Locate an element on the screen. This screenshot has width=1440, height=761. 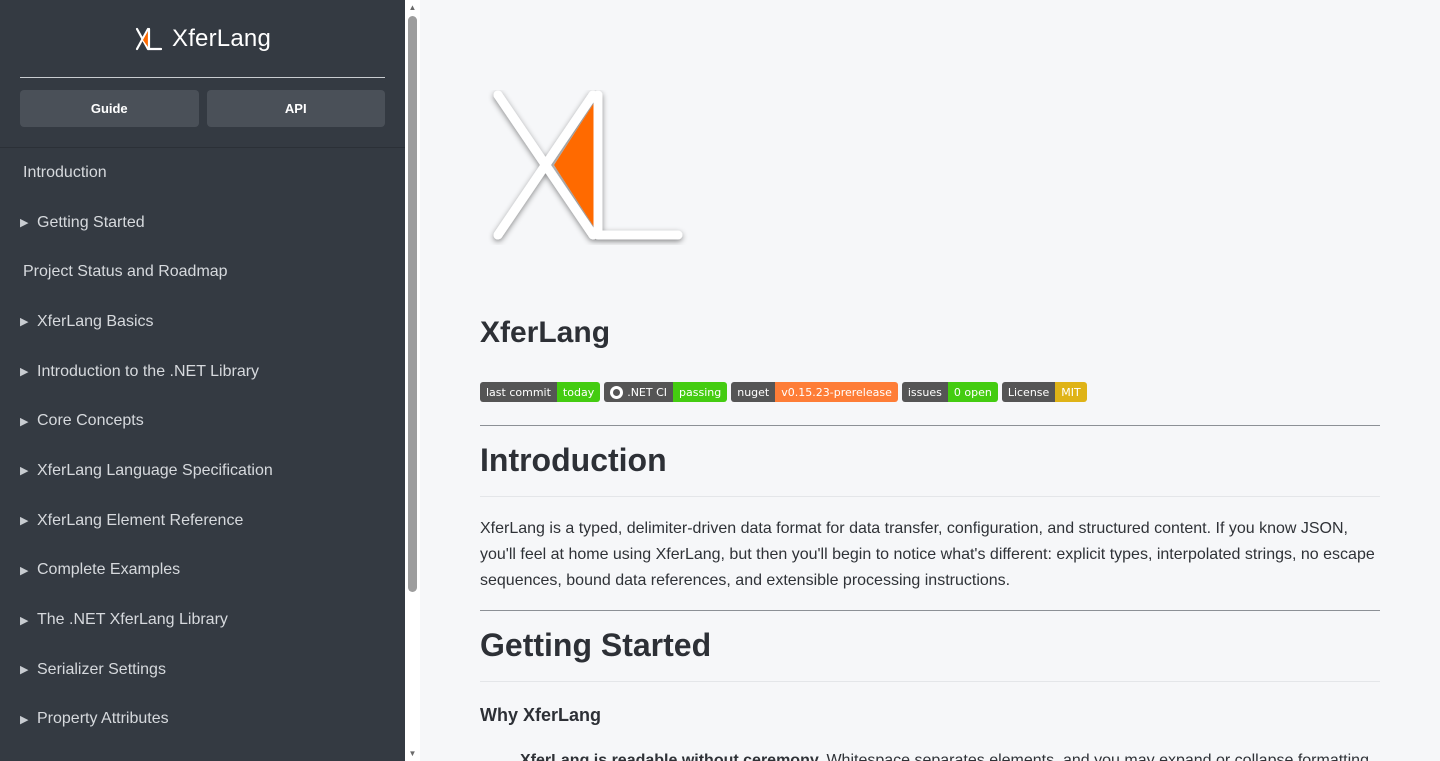
badge-value: v0.15.23-prerelease is located at coordinates (836, 392).